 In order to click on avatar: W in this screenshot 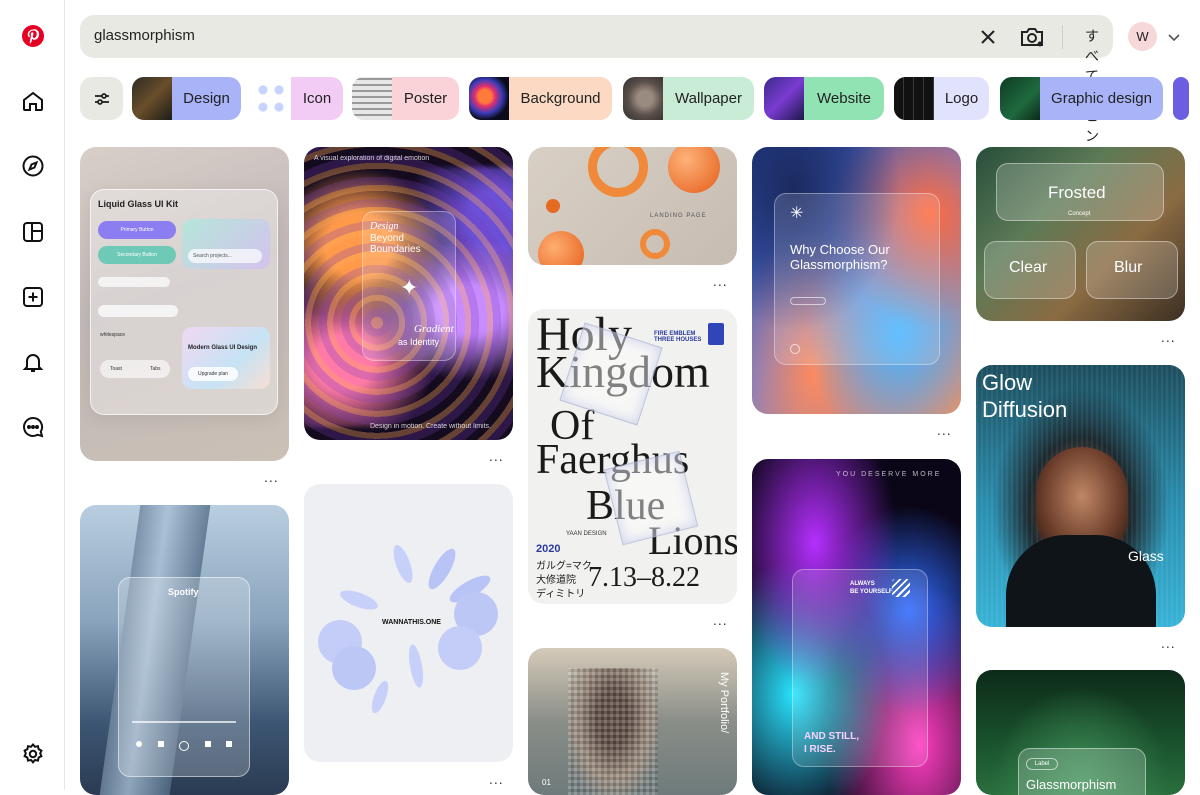, I will do `click(1142, 36)`.